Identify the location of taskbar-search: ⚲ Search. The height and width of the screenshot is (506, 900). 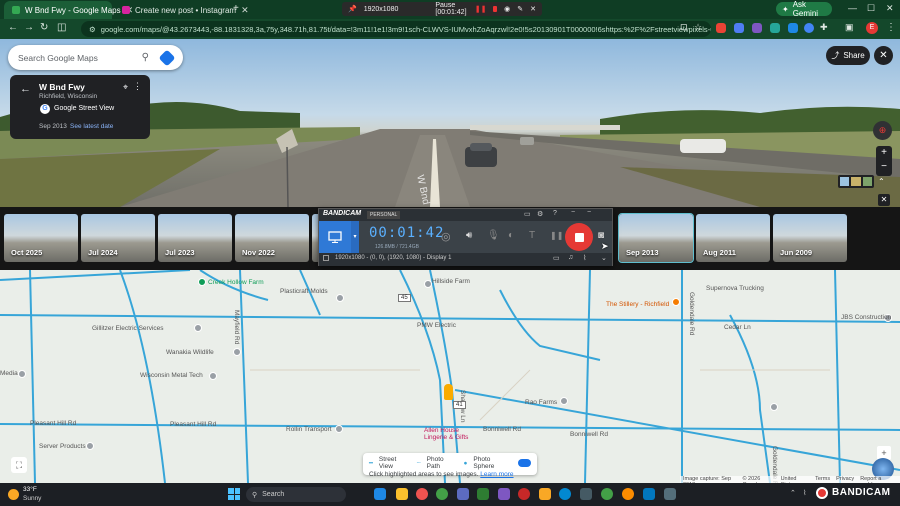
(296, 494).